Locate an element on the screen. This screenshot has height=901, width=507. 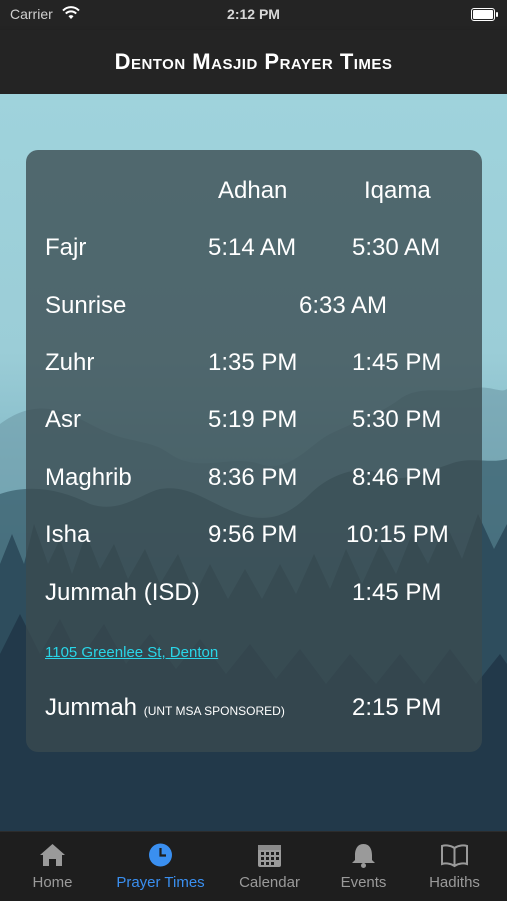
tab-calendar: Calendar is located at coordinates (269, 866).